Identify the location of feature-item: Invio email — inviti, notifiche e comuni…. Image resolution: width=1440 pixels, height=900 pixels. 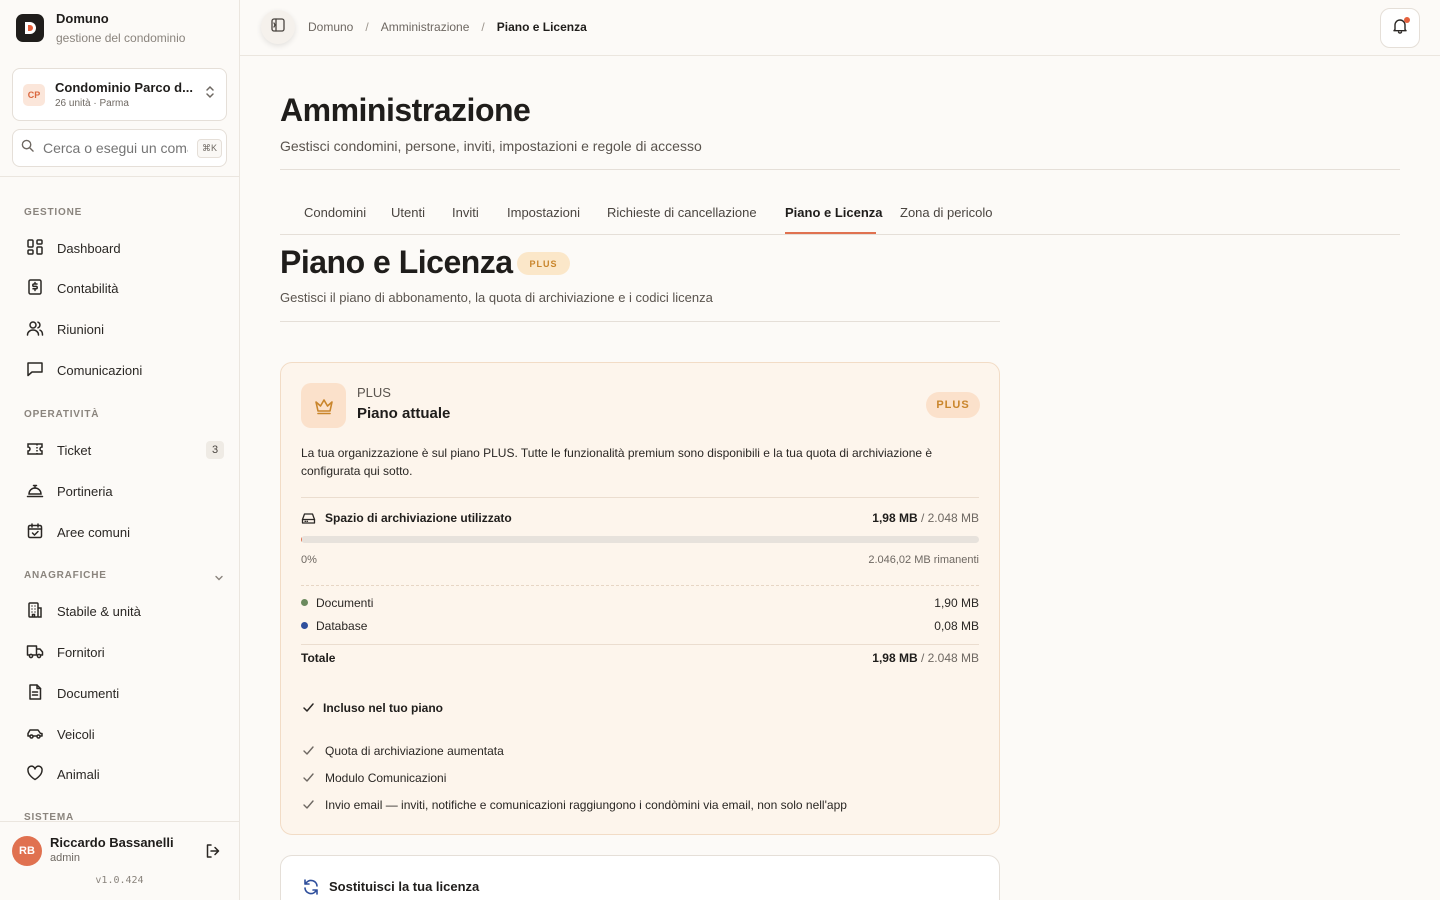
(586, 805).